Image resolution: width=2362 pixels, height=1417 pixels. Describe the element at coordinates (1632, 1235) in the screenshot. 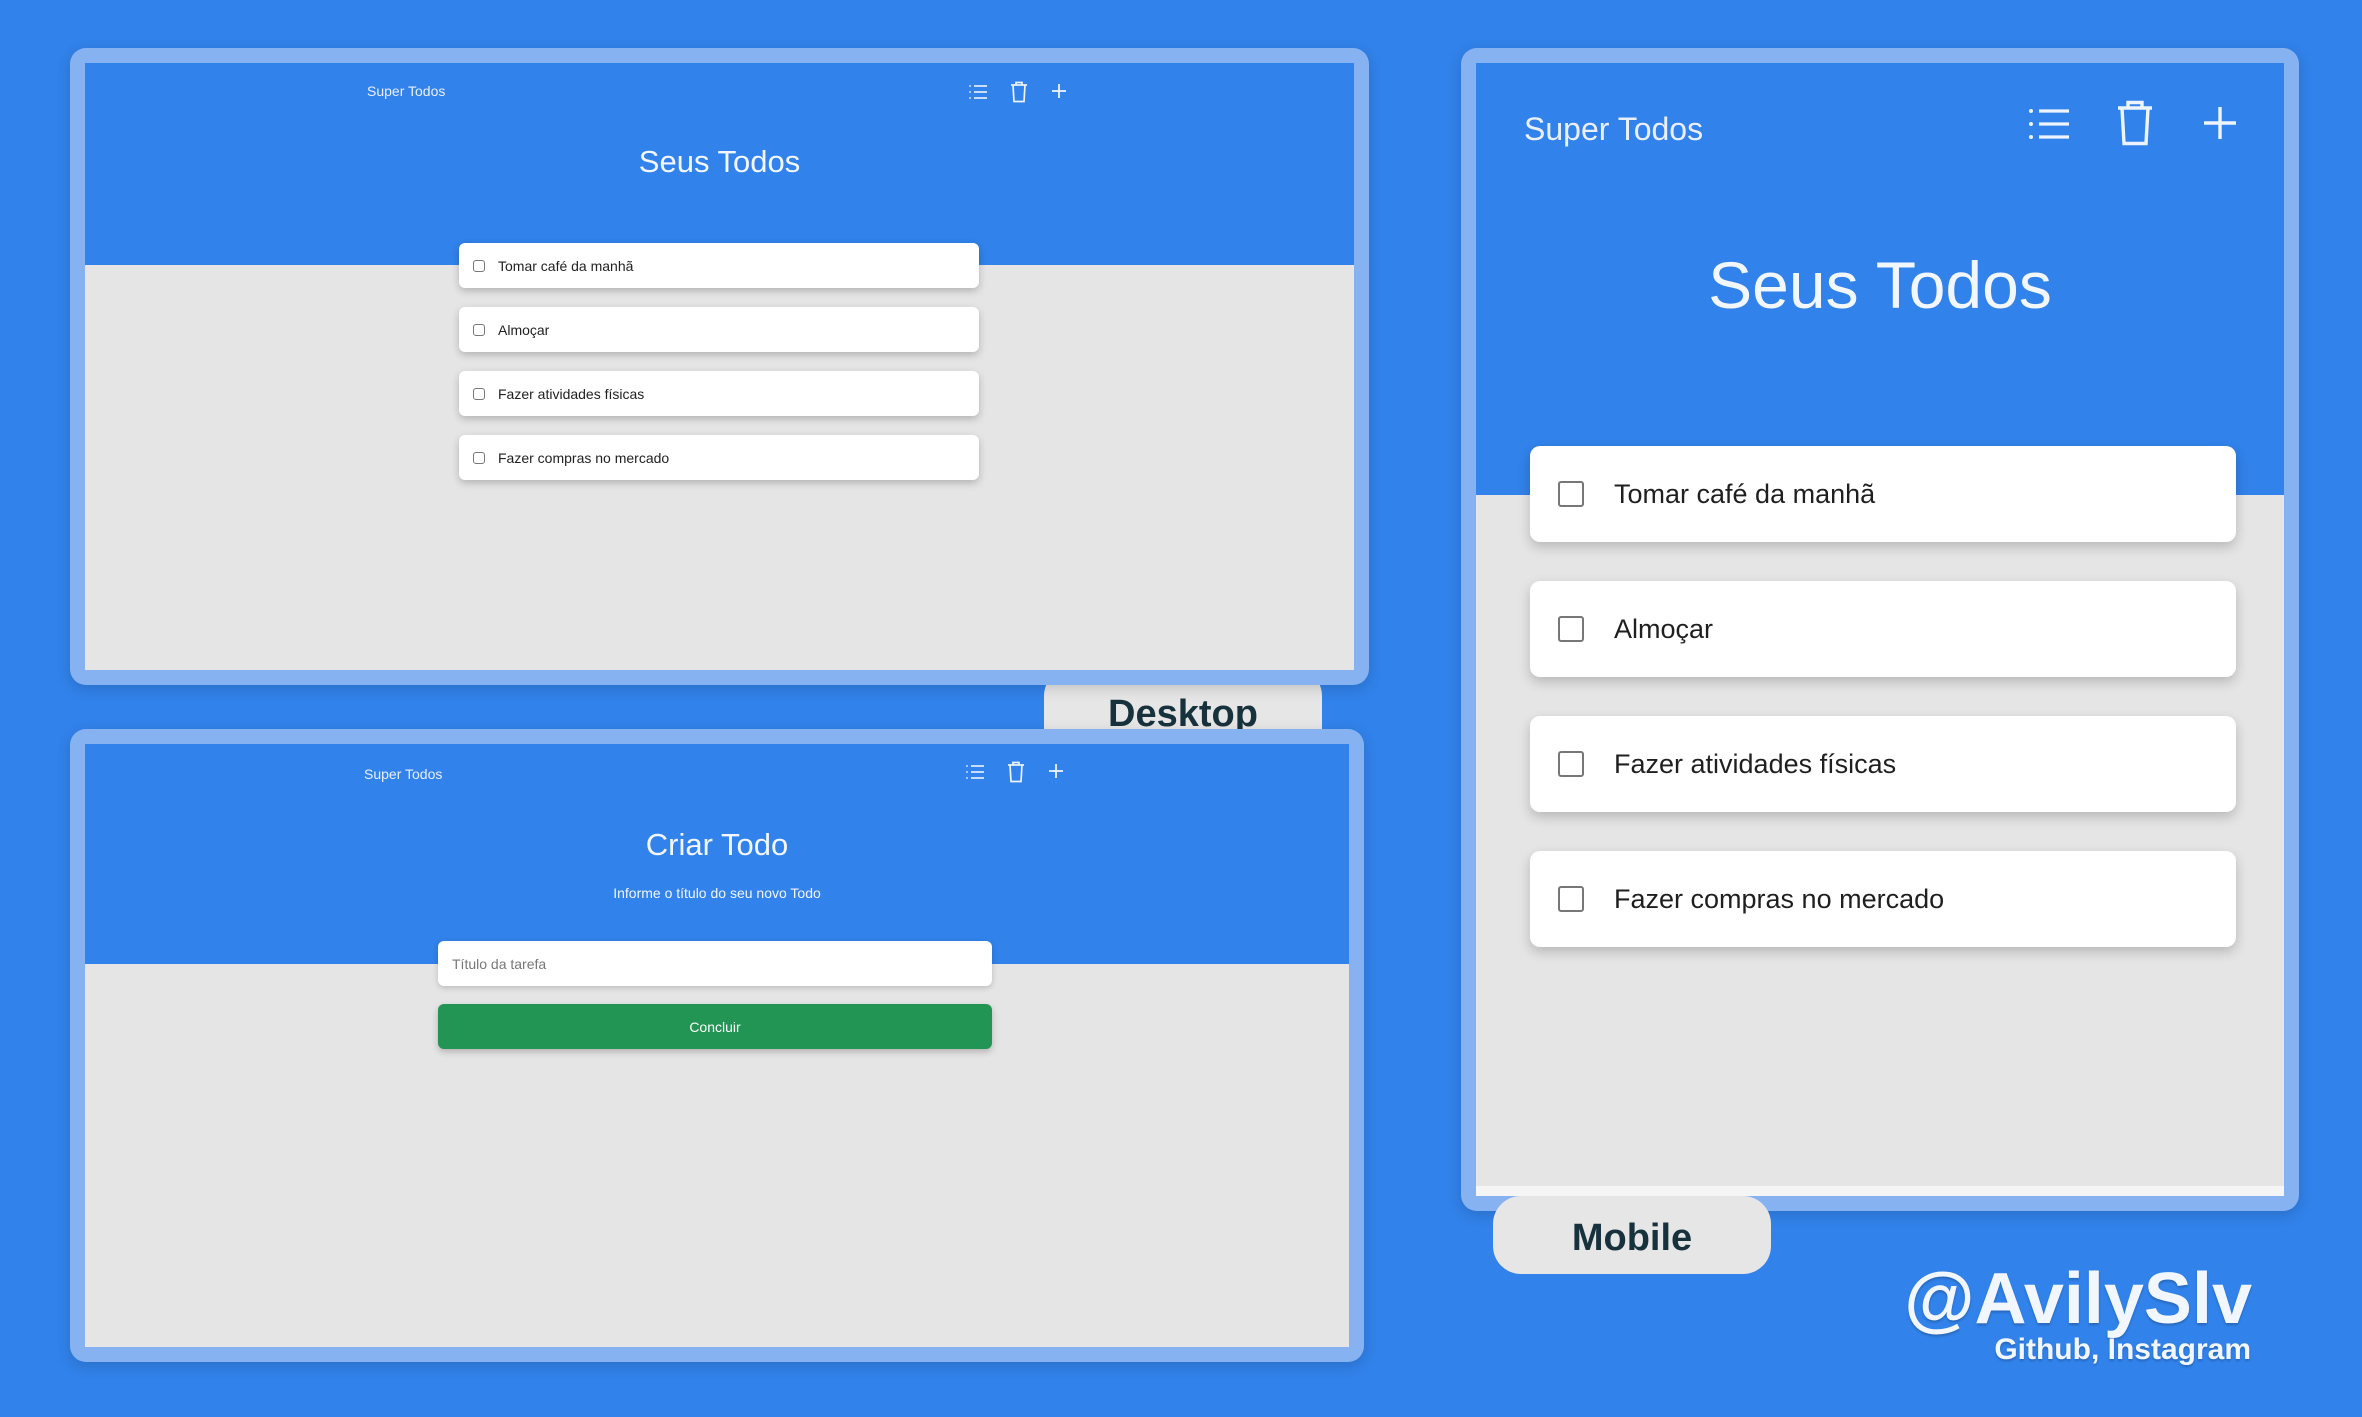

I see `mobile-label: Mobile` at that location.